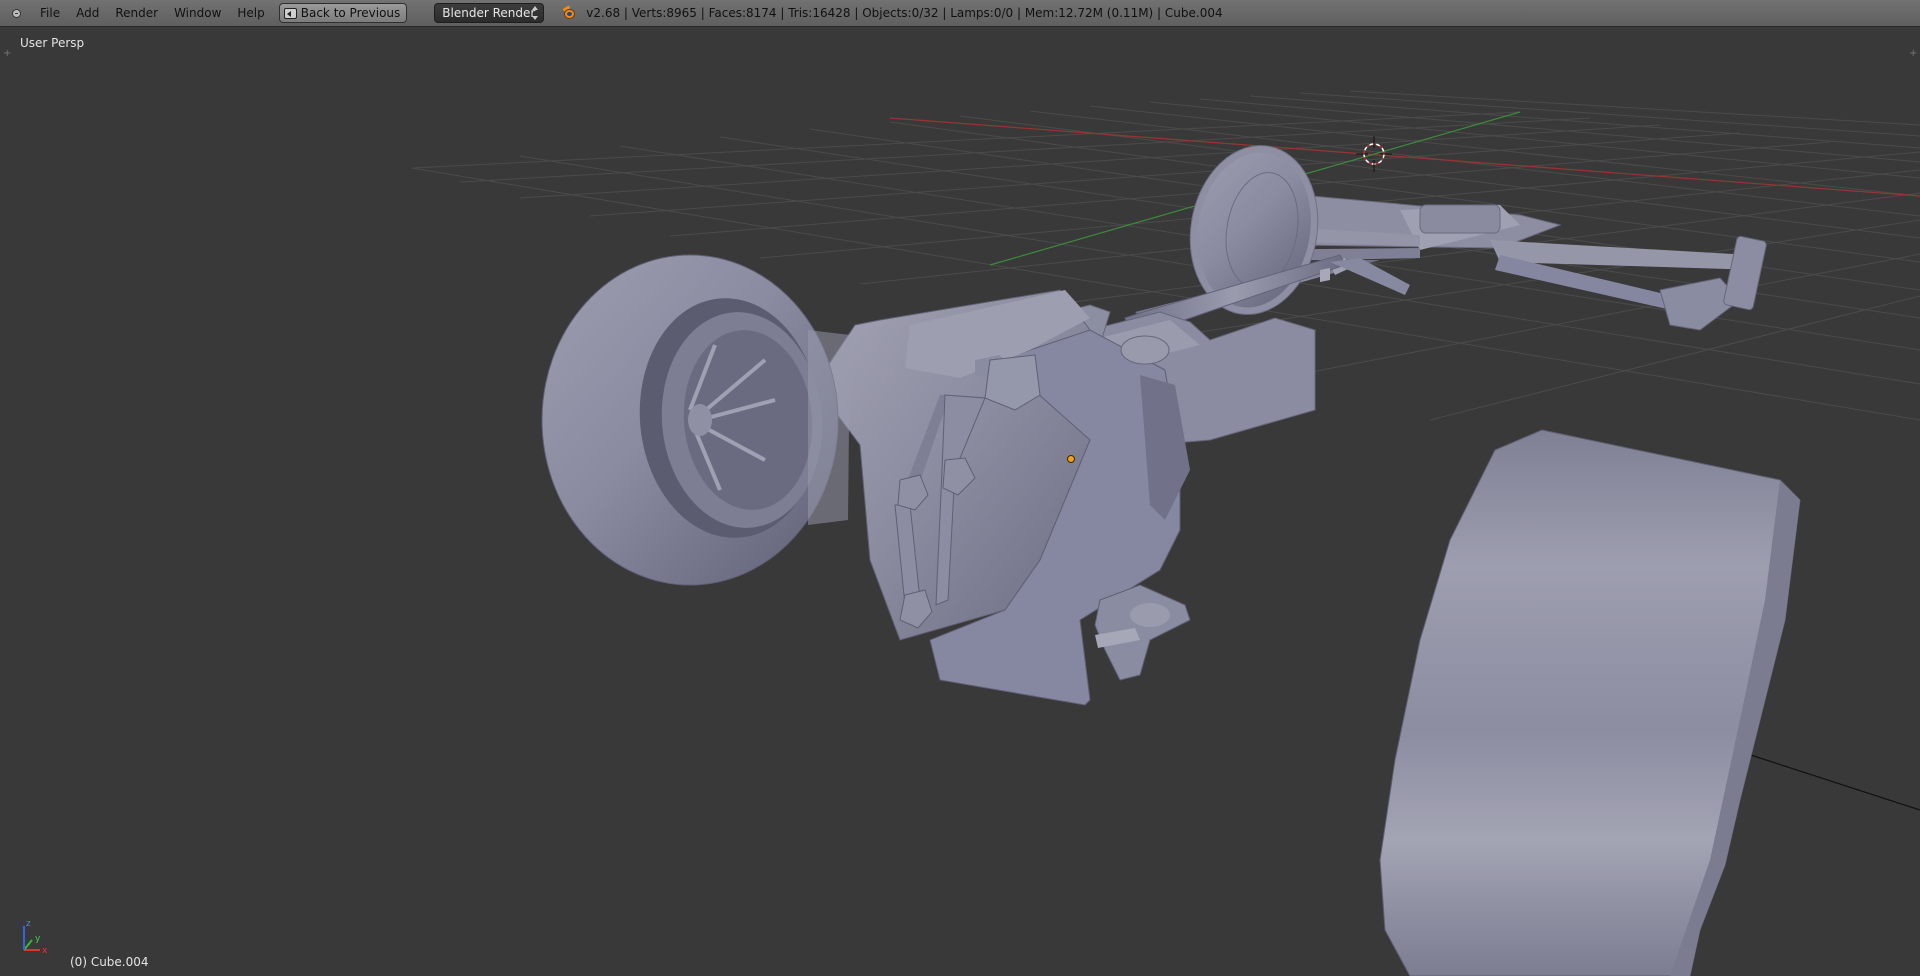 The image size is (1920, 976). Describe the element at coordinates (570, 13) in the screenshot. I see `blender-logo-icon` at that location.